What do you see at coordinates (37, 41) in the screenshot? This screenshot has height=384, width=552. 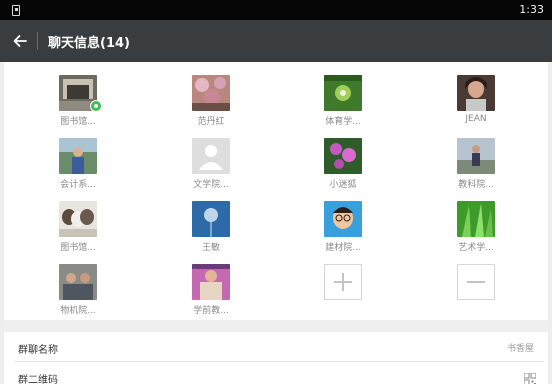 I see `header-divider` at bounding box center [37, 41].